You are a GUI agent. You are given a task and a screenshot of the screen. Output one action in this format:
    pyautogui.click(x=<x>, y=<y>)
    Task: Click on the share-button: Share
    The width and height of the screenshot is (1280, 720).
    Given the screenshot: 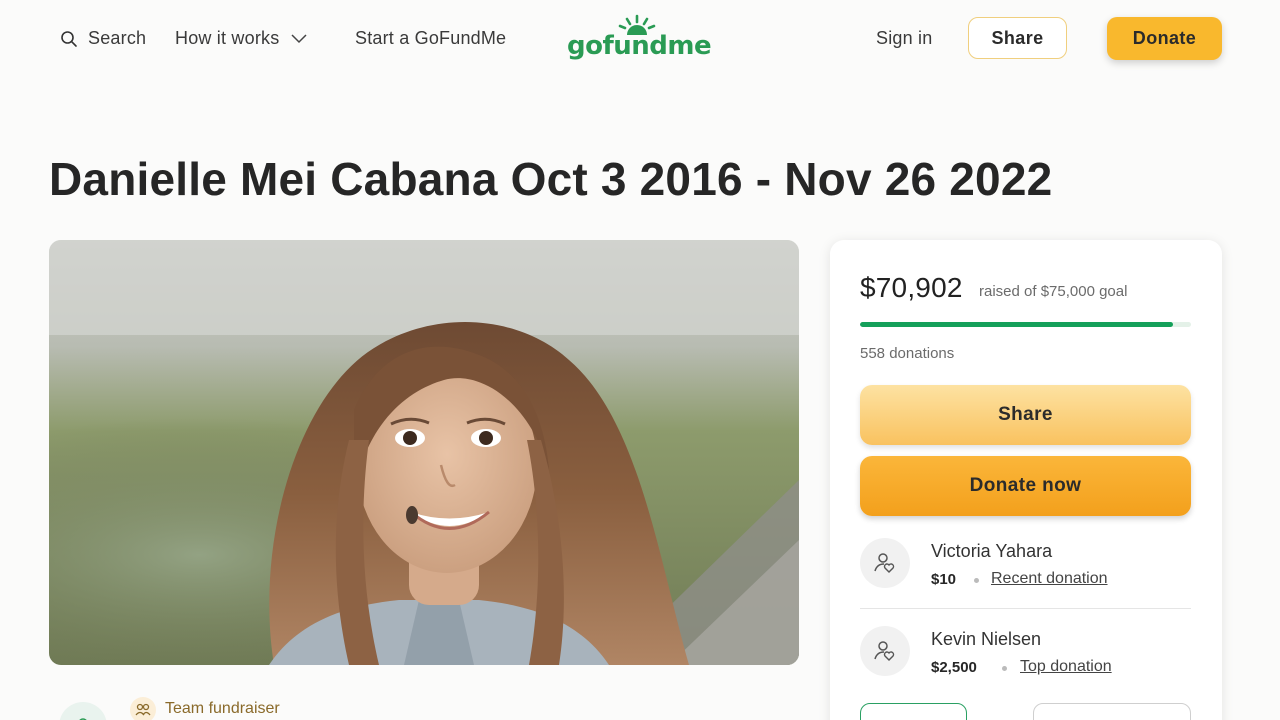 What is the action you would take?
    pyautogui.click(x=1025, y=415)
    